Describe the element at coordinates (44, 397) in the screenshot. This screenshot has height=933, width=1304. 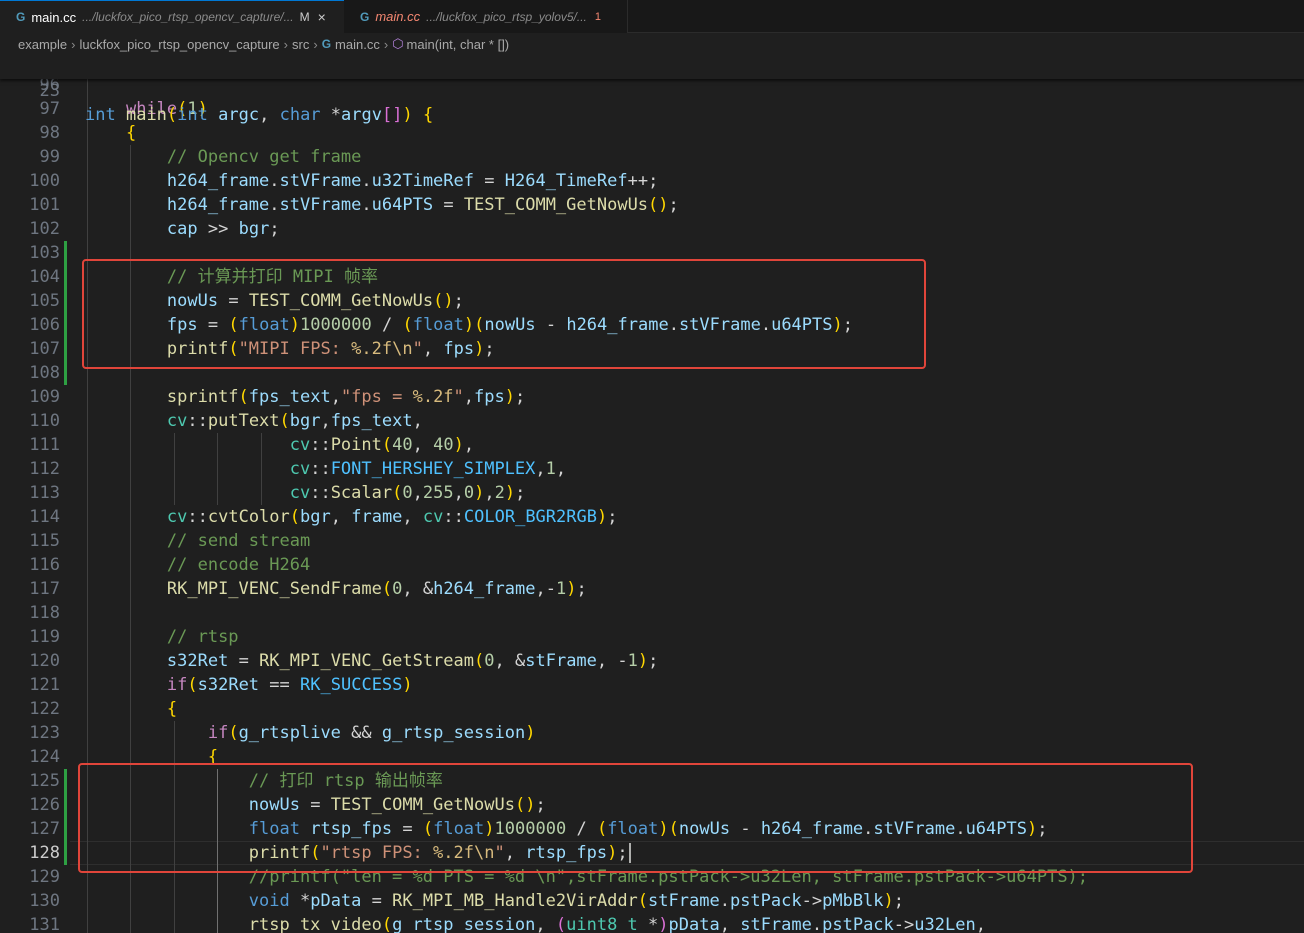
I see `line-number: 109` at that location.